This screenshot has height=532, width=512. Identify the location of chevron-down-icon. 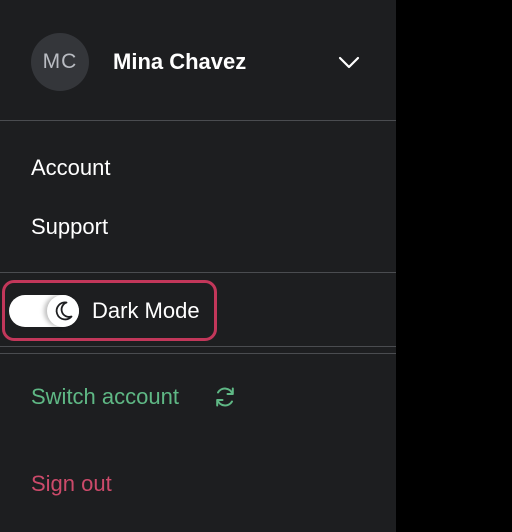
(349, 62).